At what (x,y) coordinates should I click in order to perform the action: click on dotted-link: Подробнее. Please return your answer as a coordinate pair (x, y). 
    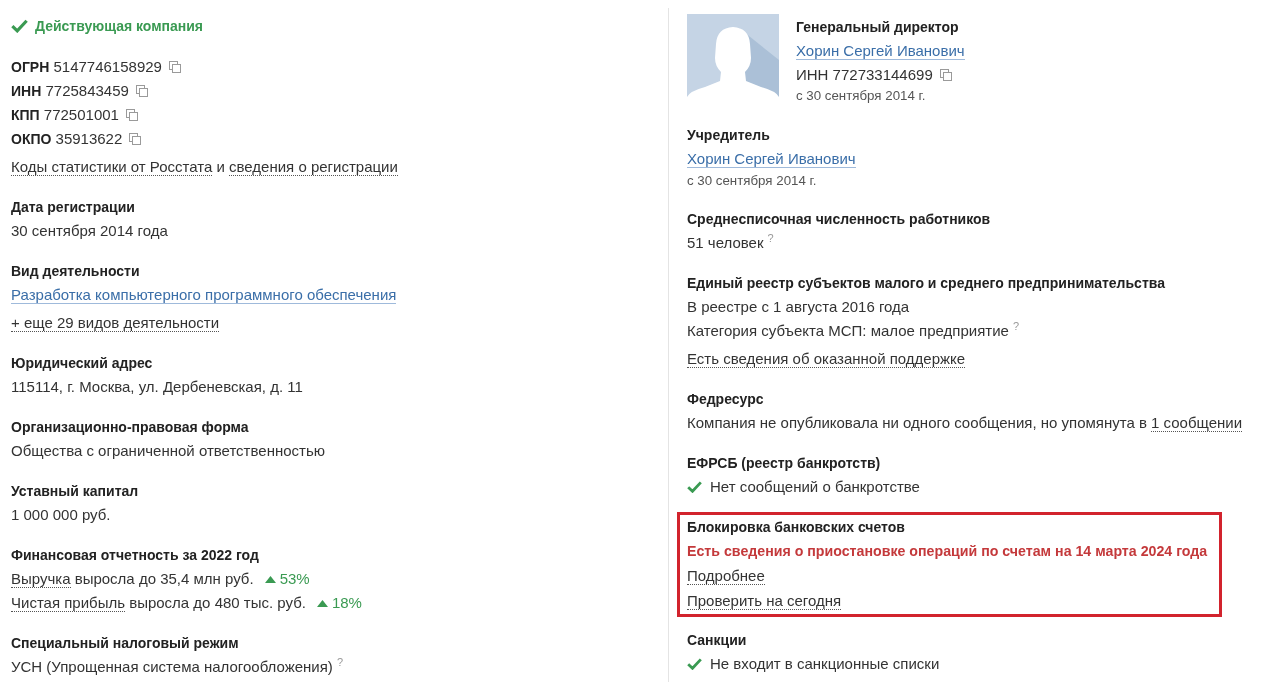
    Looking at the image, I should click on (726, 576).